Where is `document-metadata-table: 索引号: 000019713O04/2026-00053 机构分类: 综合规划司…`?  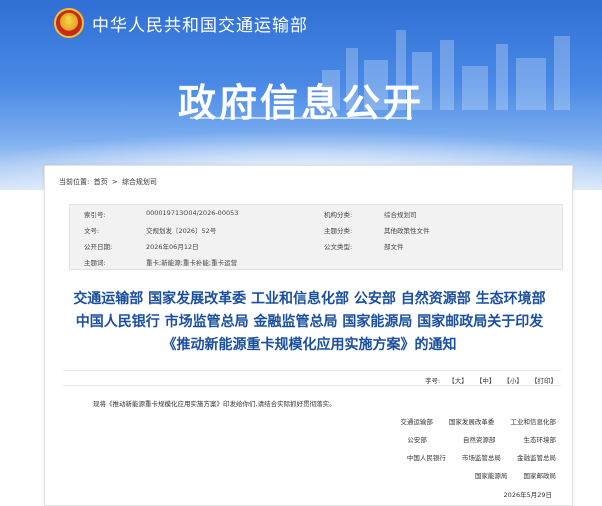 document-metadata-table: 索引号: 000019713O04/2026-00053 机构分类: 综合规划司… is located at coordinates (316, 237).